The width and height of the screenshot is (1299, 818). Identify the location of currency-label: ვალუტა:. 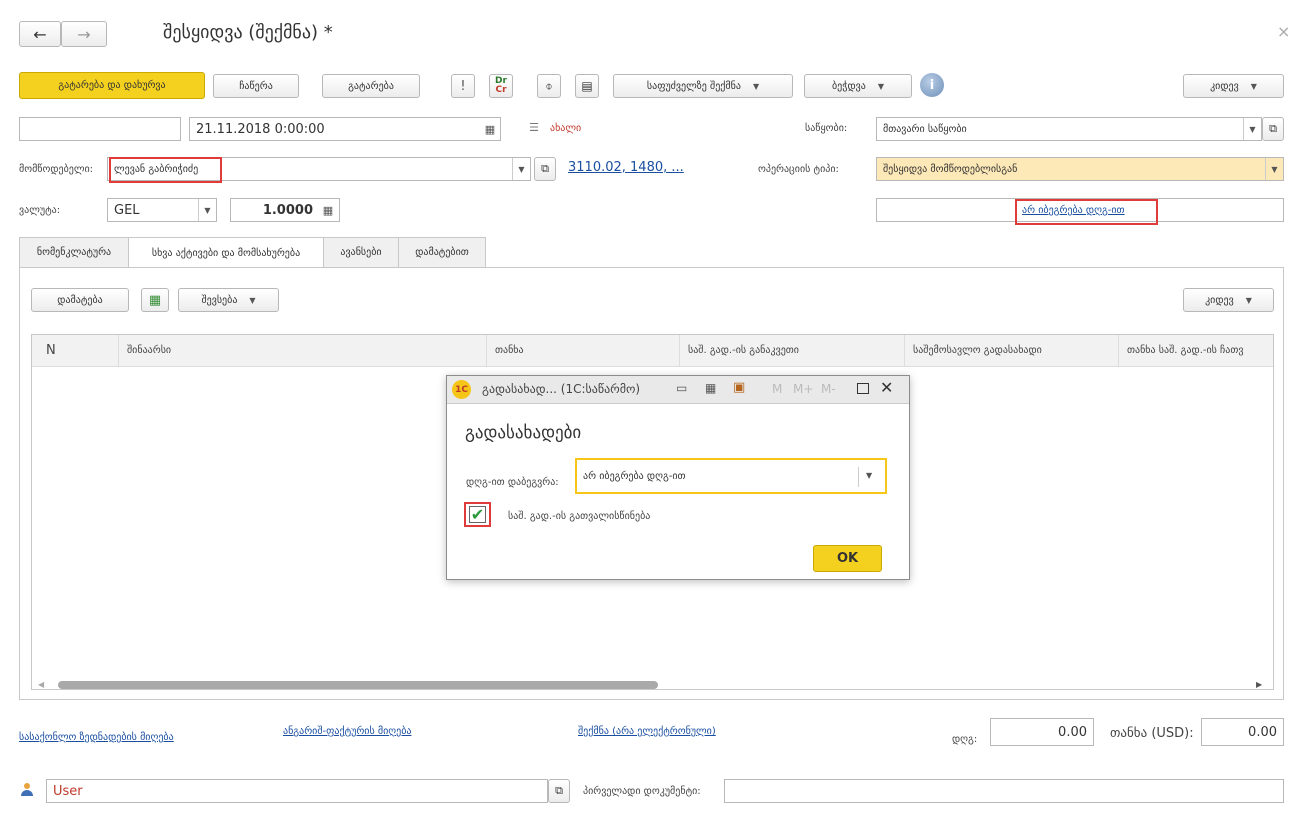
(40, 210).